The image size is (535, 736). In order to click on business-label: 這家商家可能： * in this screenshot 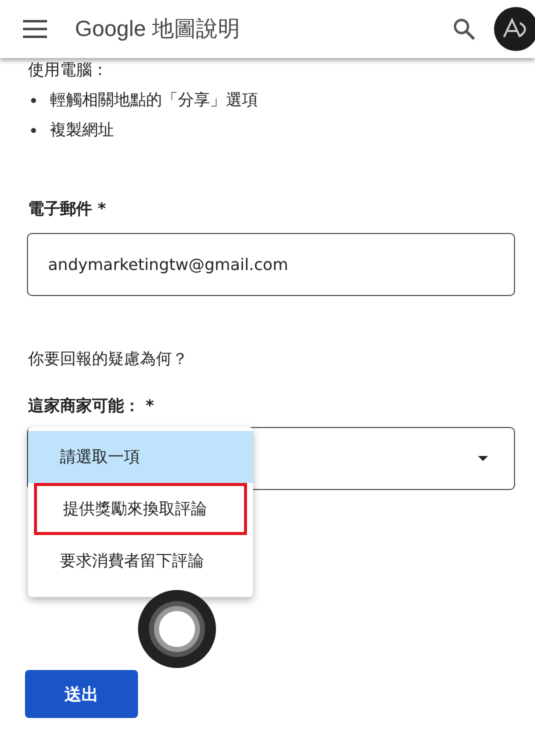, I will do `click(91, 406)`.